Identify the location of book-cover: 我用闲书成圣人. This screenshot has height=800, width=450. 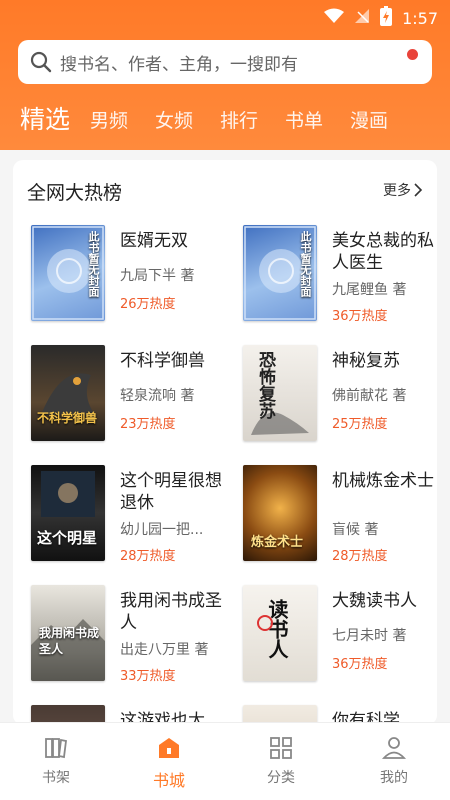
(68, 633).